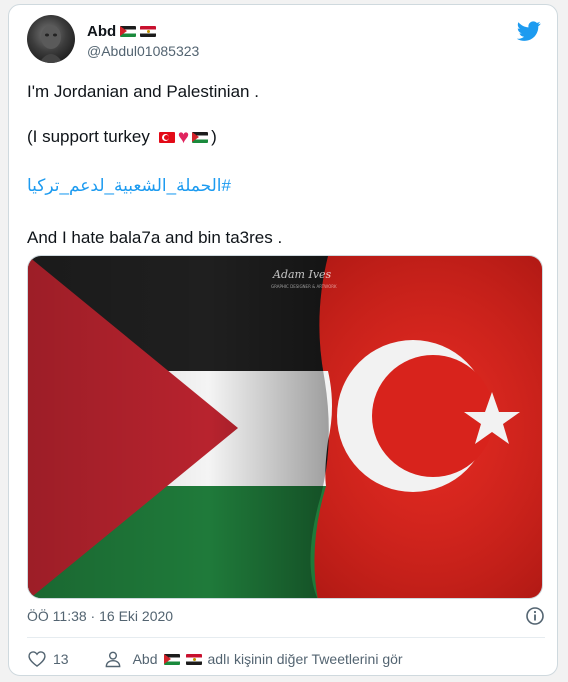  I want to click on twitter-bird-icon, so click(529, 31).